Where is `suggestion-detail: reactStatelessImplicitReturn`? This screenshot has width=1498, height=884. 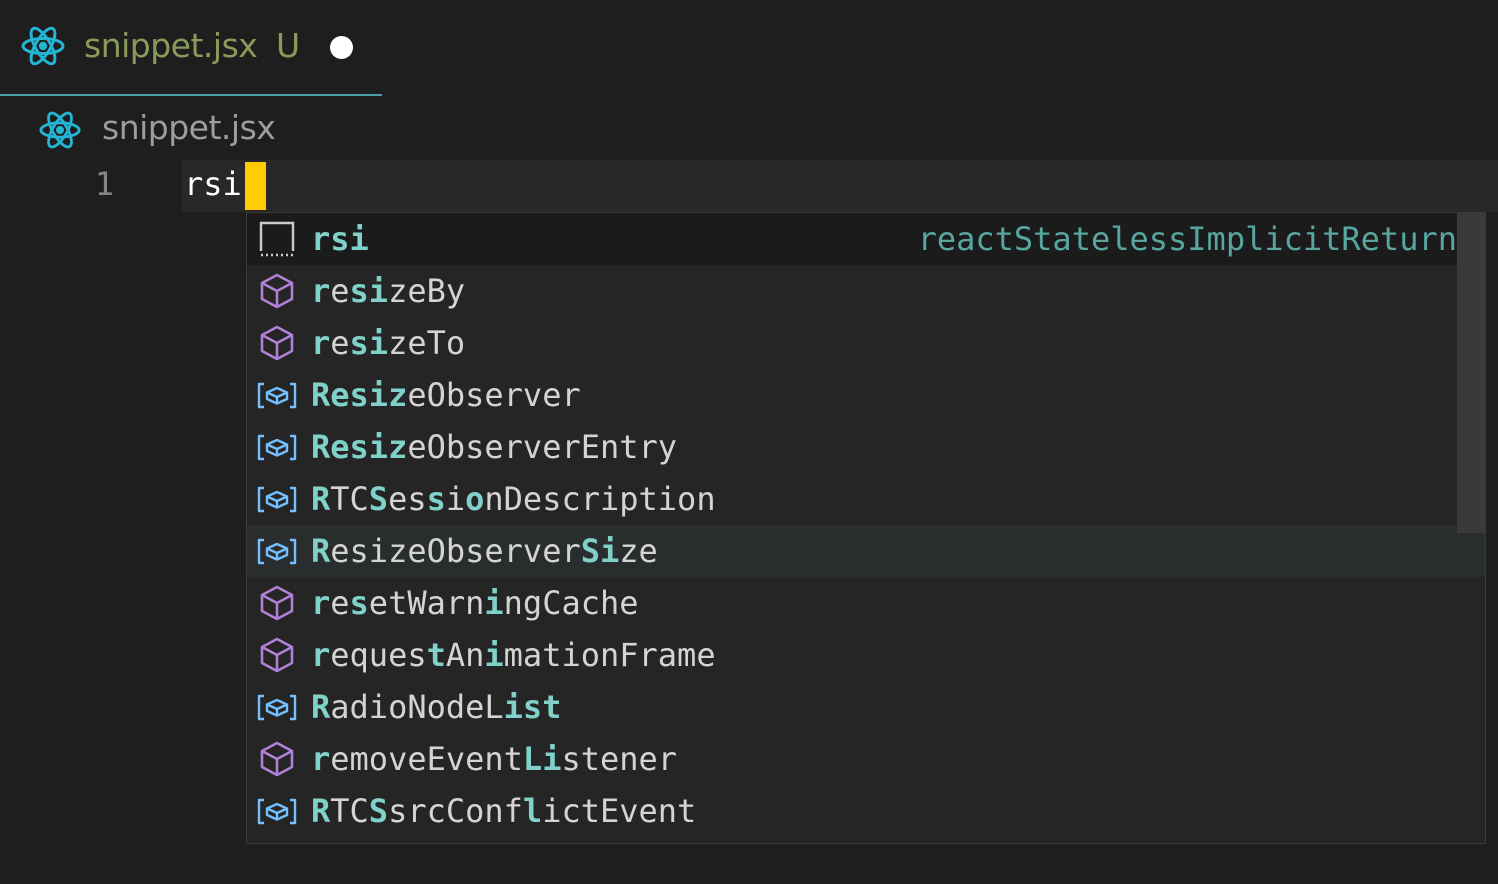
suggestion-detail: reactStatelessImplicitReturn is located at coordinates (1187, 239).